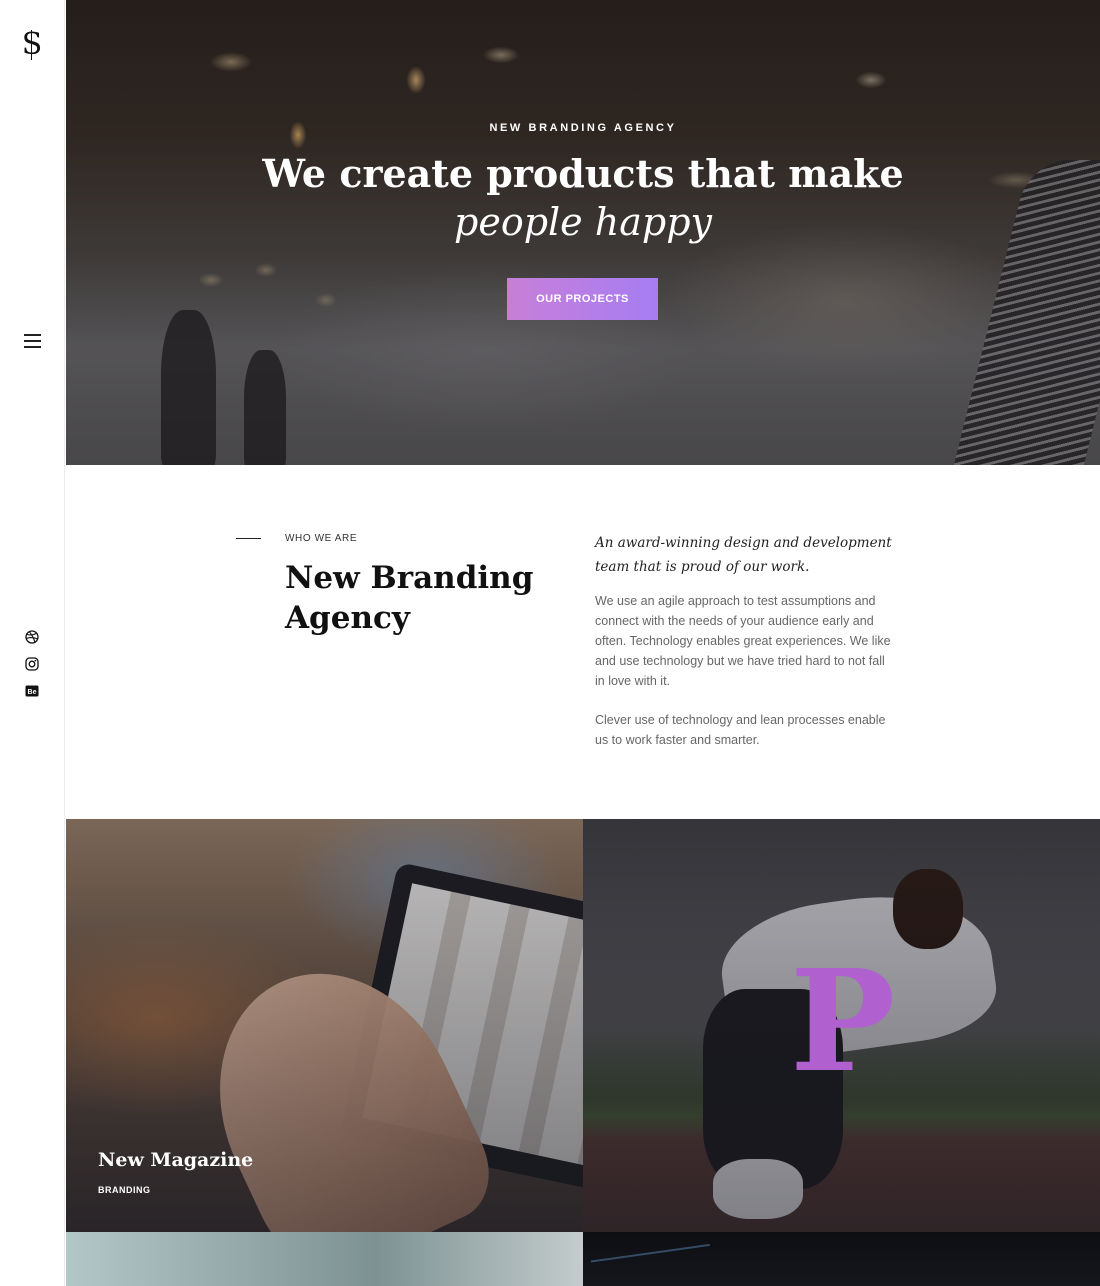  What do you see at coordinates (124, 1190) in the screenshot?
I see `project-category: BRANDING` at bounding box center [124, 1190].